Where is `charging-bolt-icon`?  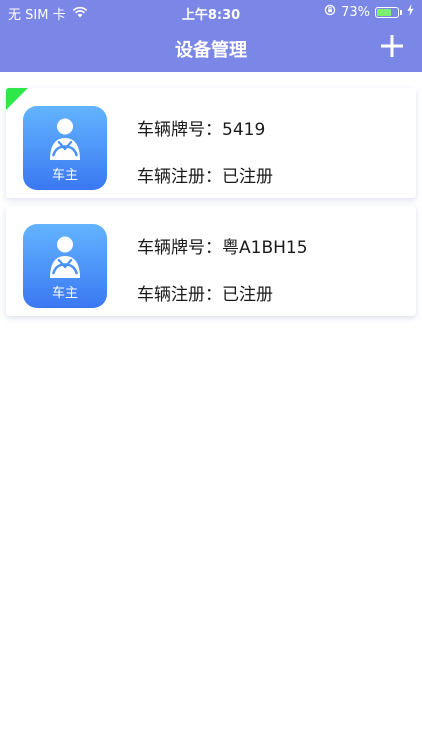
charging-bolt-icon is located at coordinates (410, 12).